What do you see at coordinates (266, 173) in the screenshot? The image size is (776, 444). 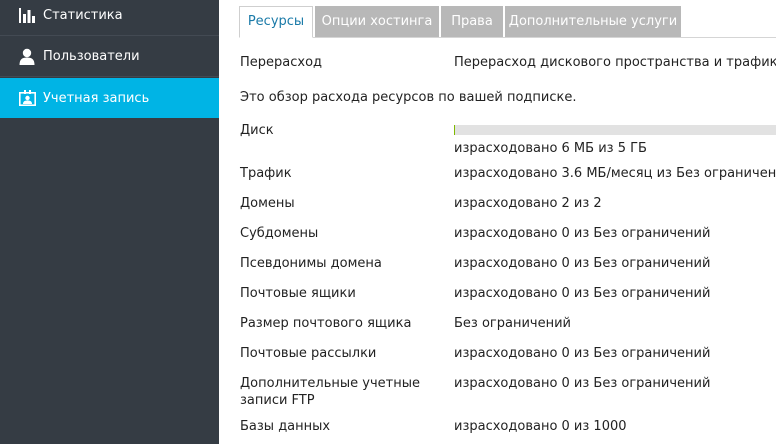 I see `resource-label: Трафик` at bounding box center [266, 173].